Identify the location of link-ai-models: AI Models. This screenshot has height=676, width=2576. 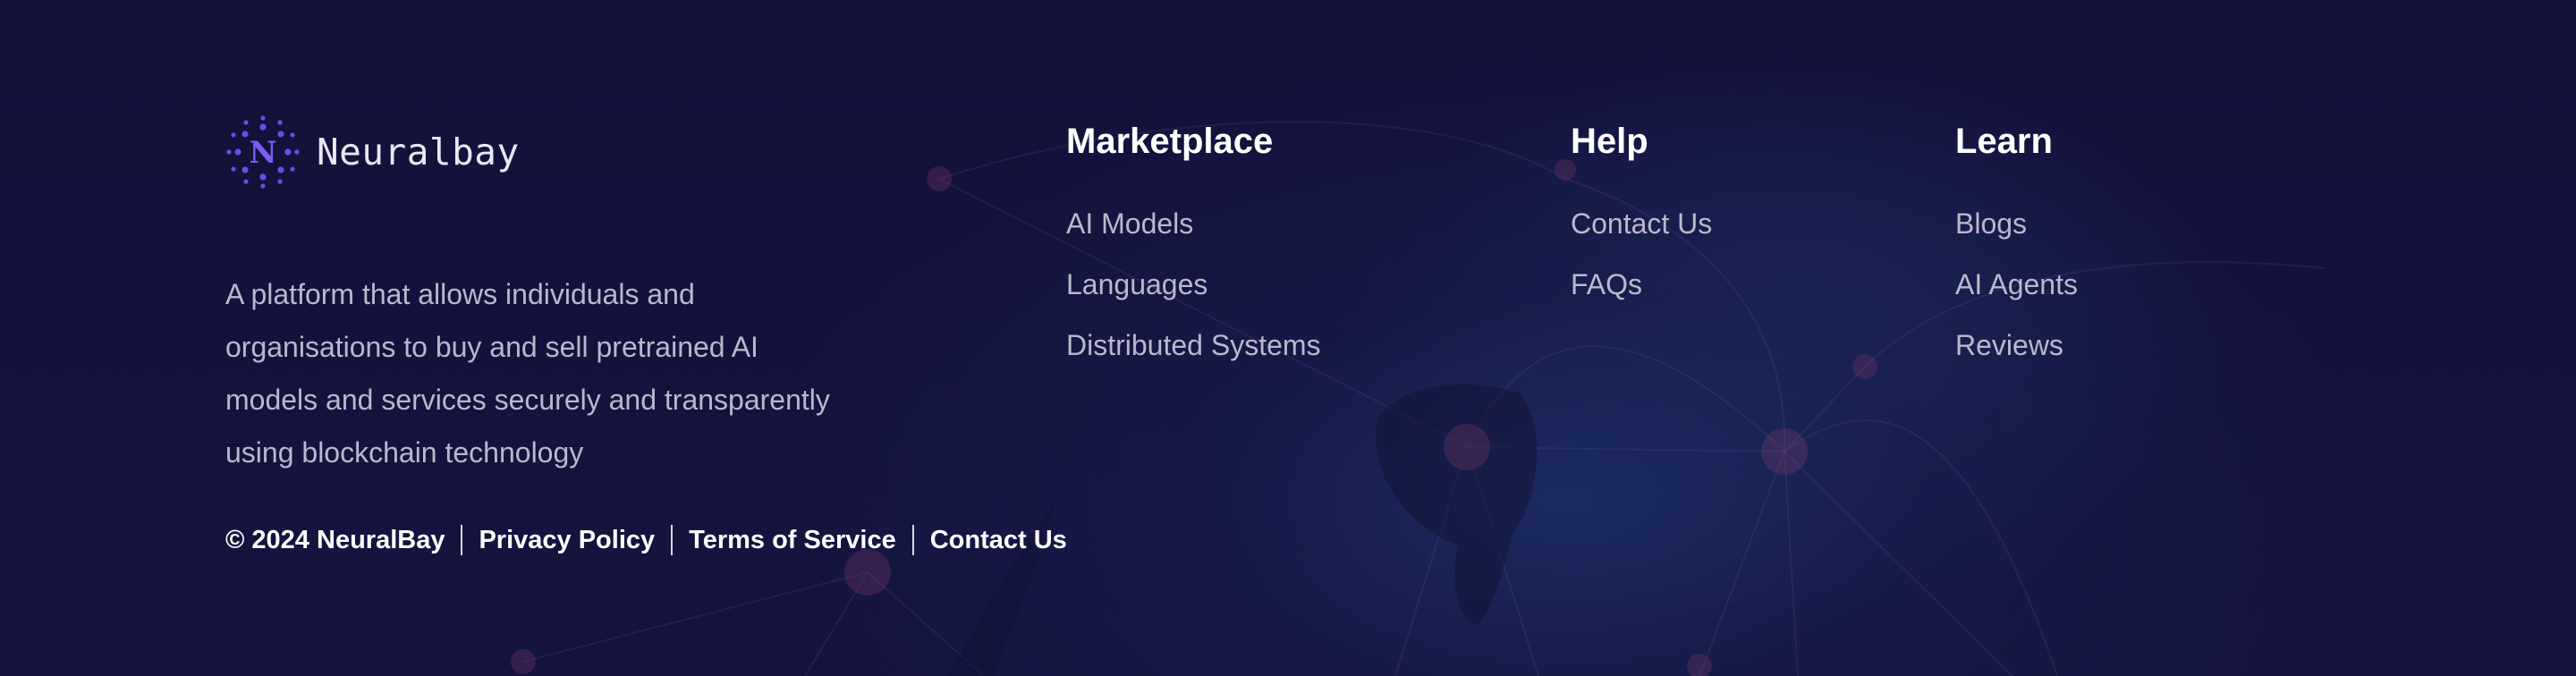
(1129, 223).